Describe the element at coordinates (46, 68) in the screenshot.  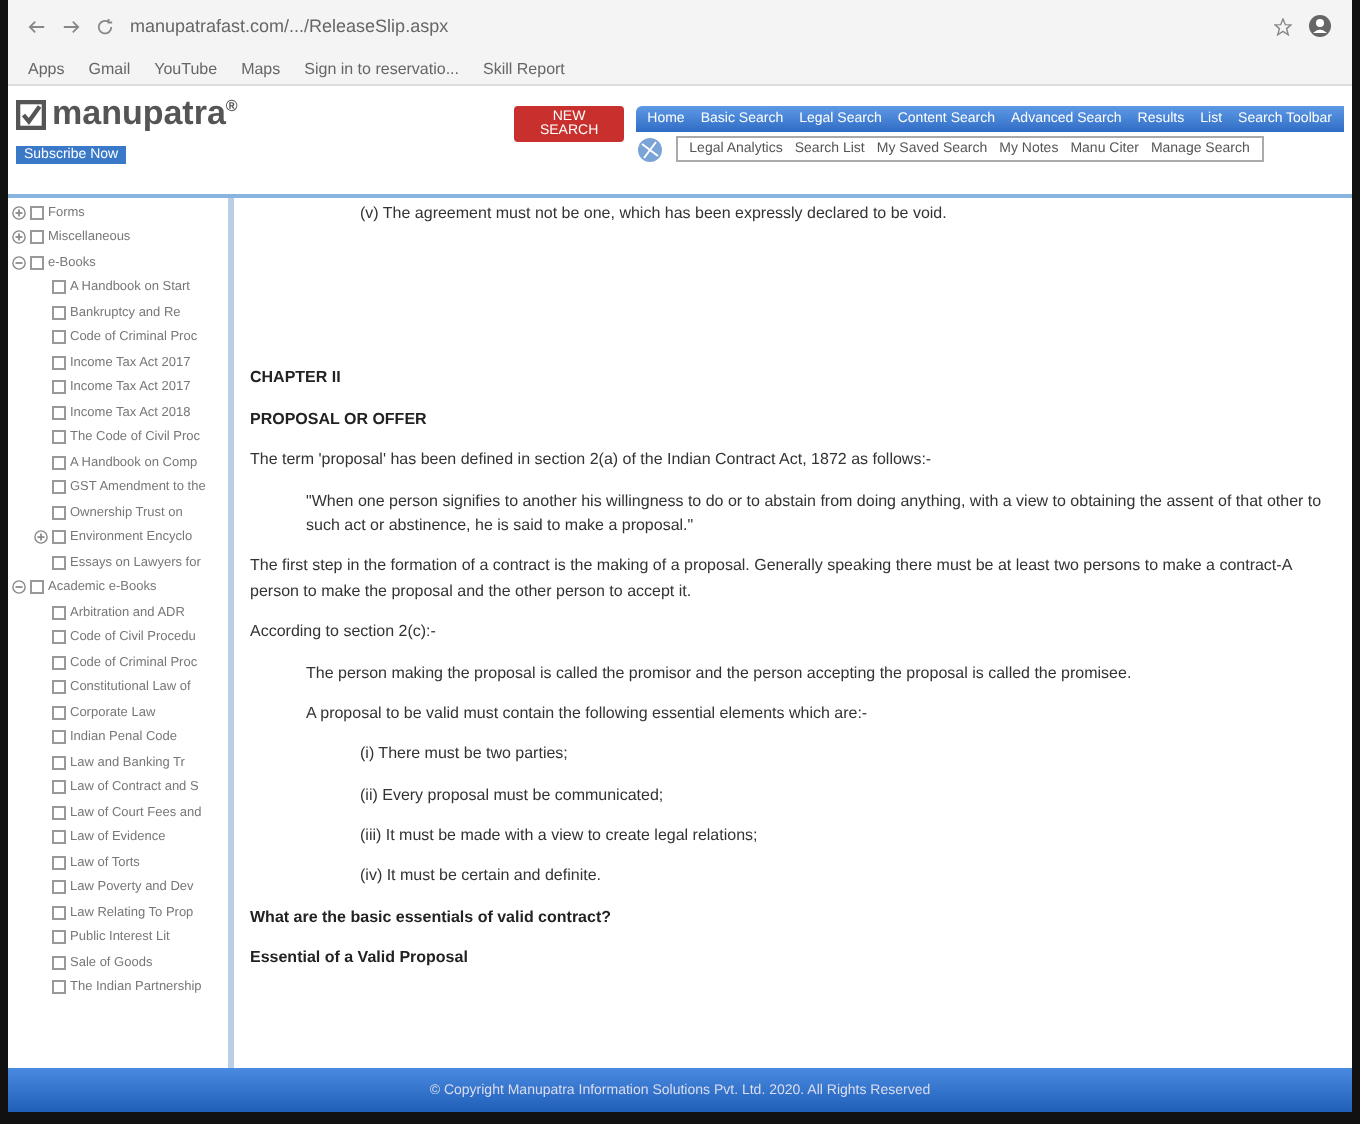
I see `bookmark: Apps` at that location.